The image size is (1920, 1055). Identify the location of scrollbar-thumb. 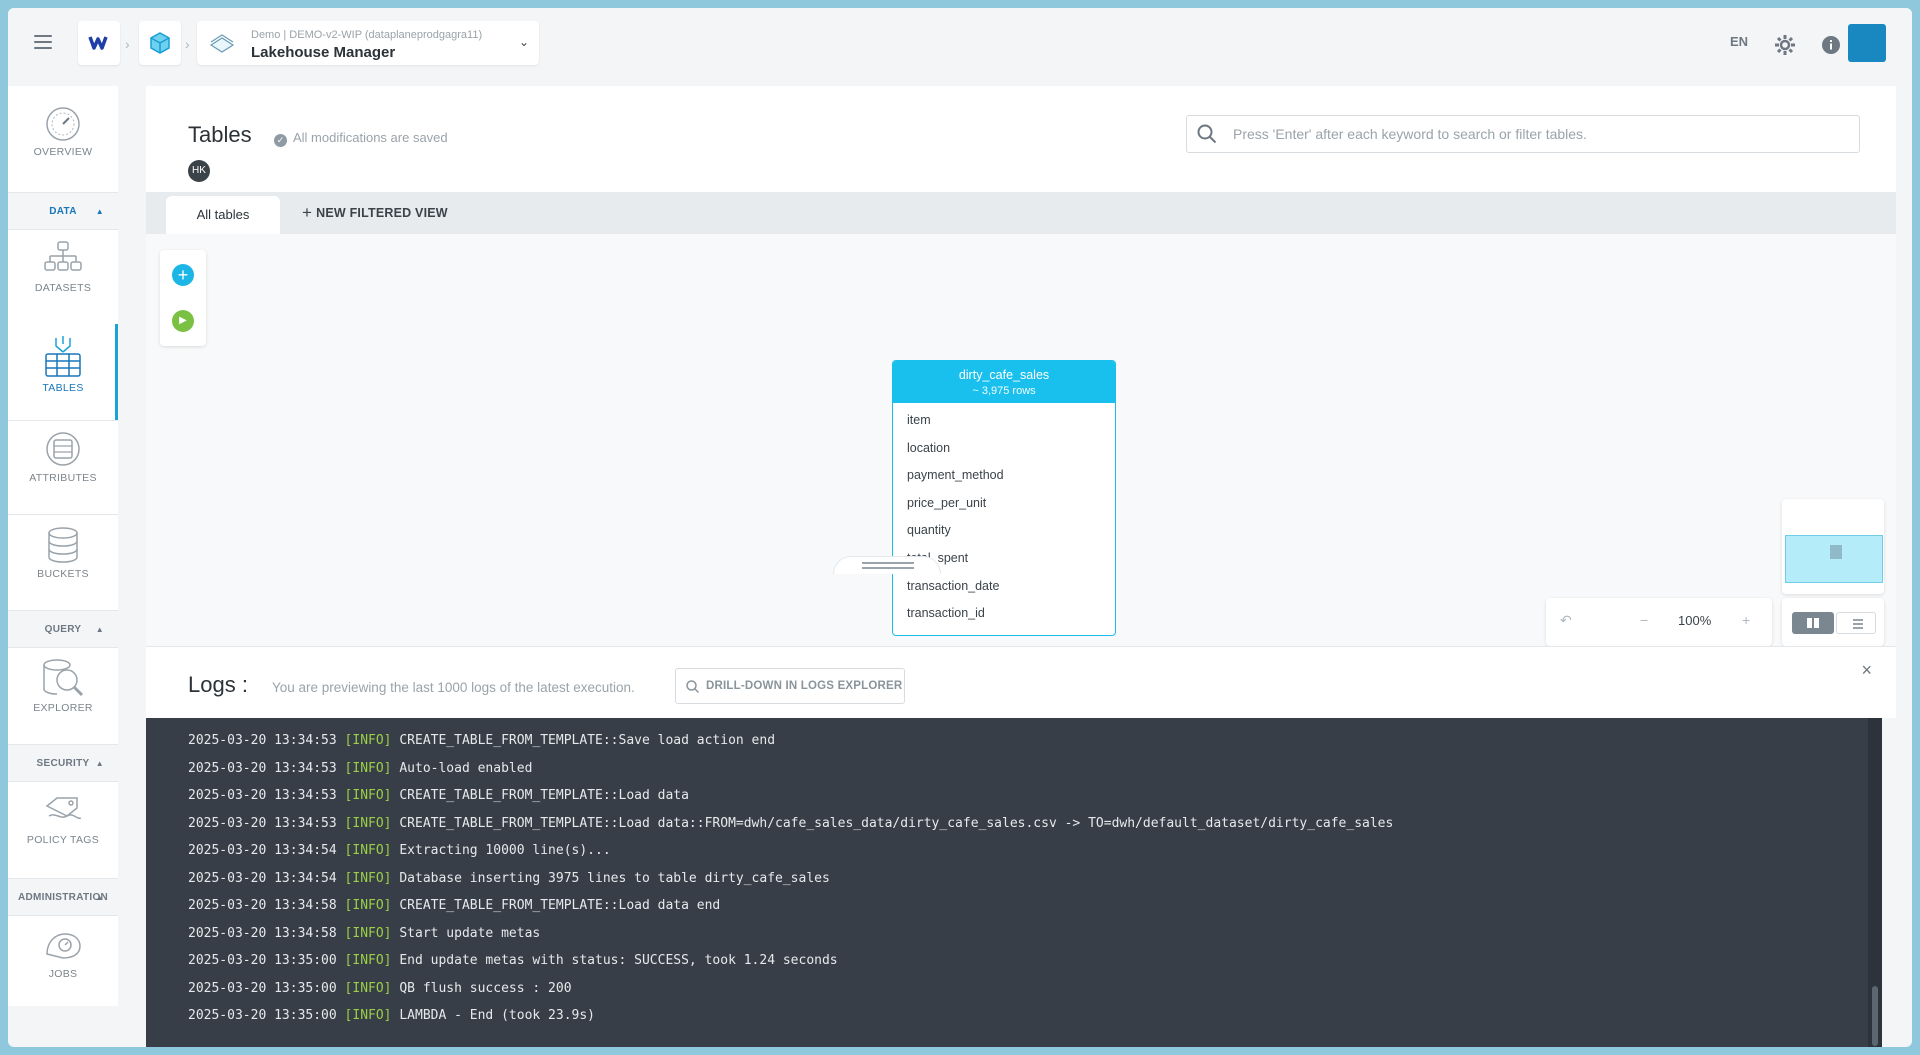
(1875, 1016).